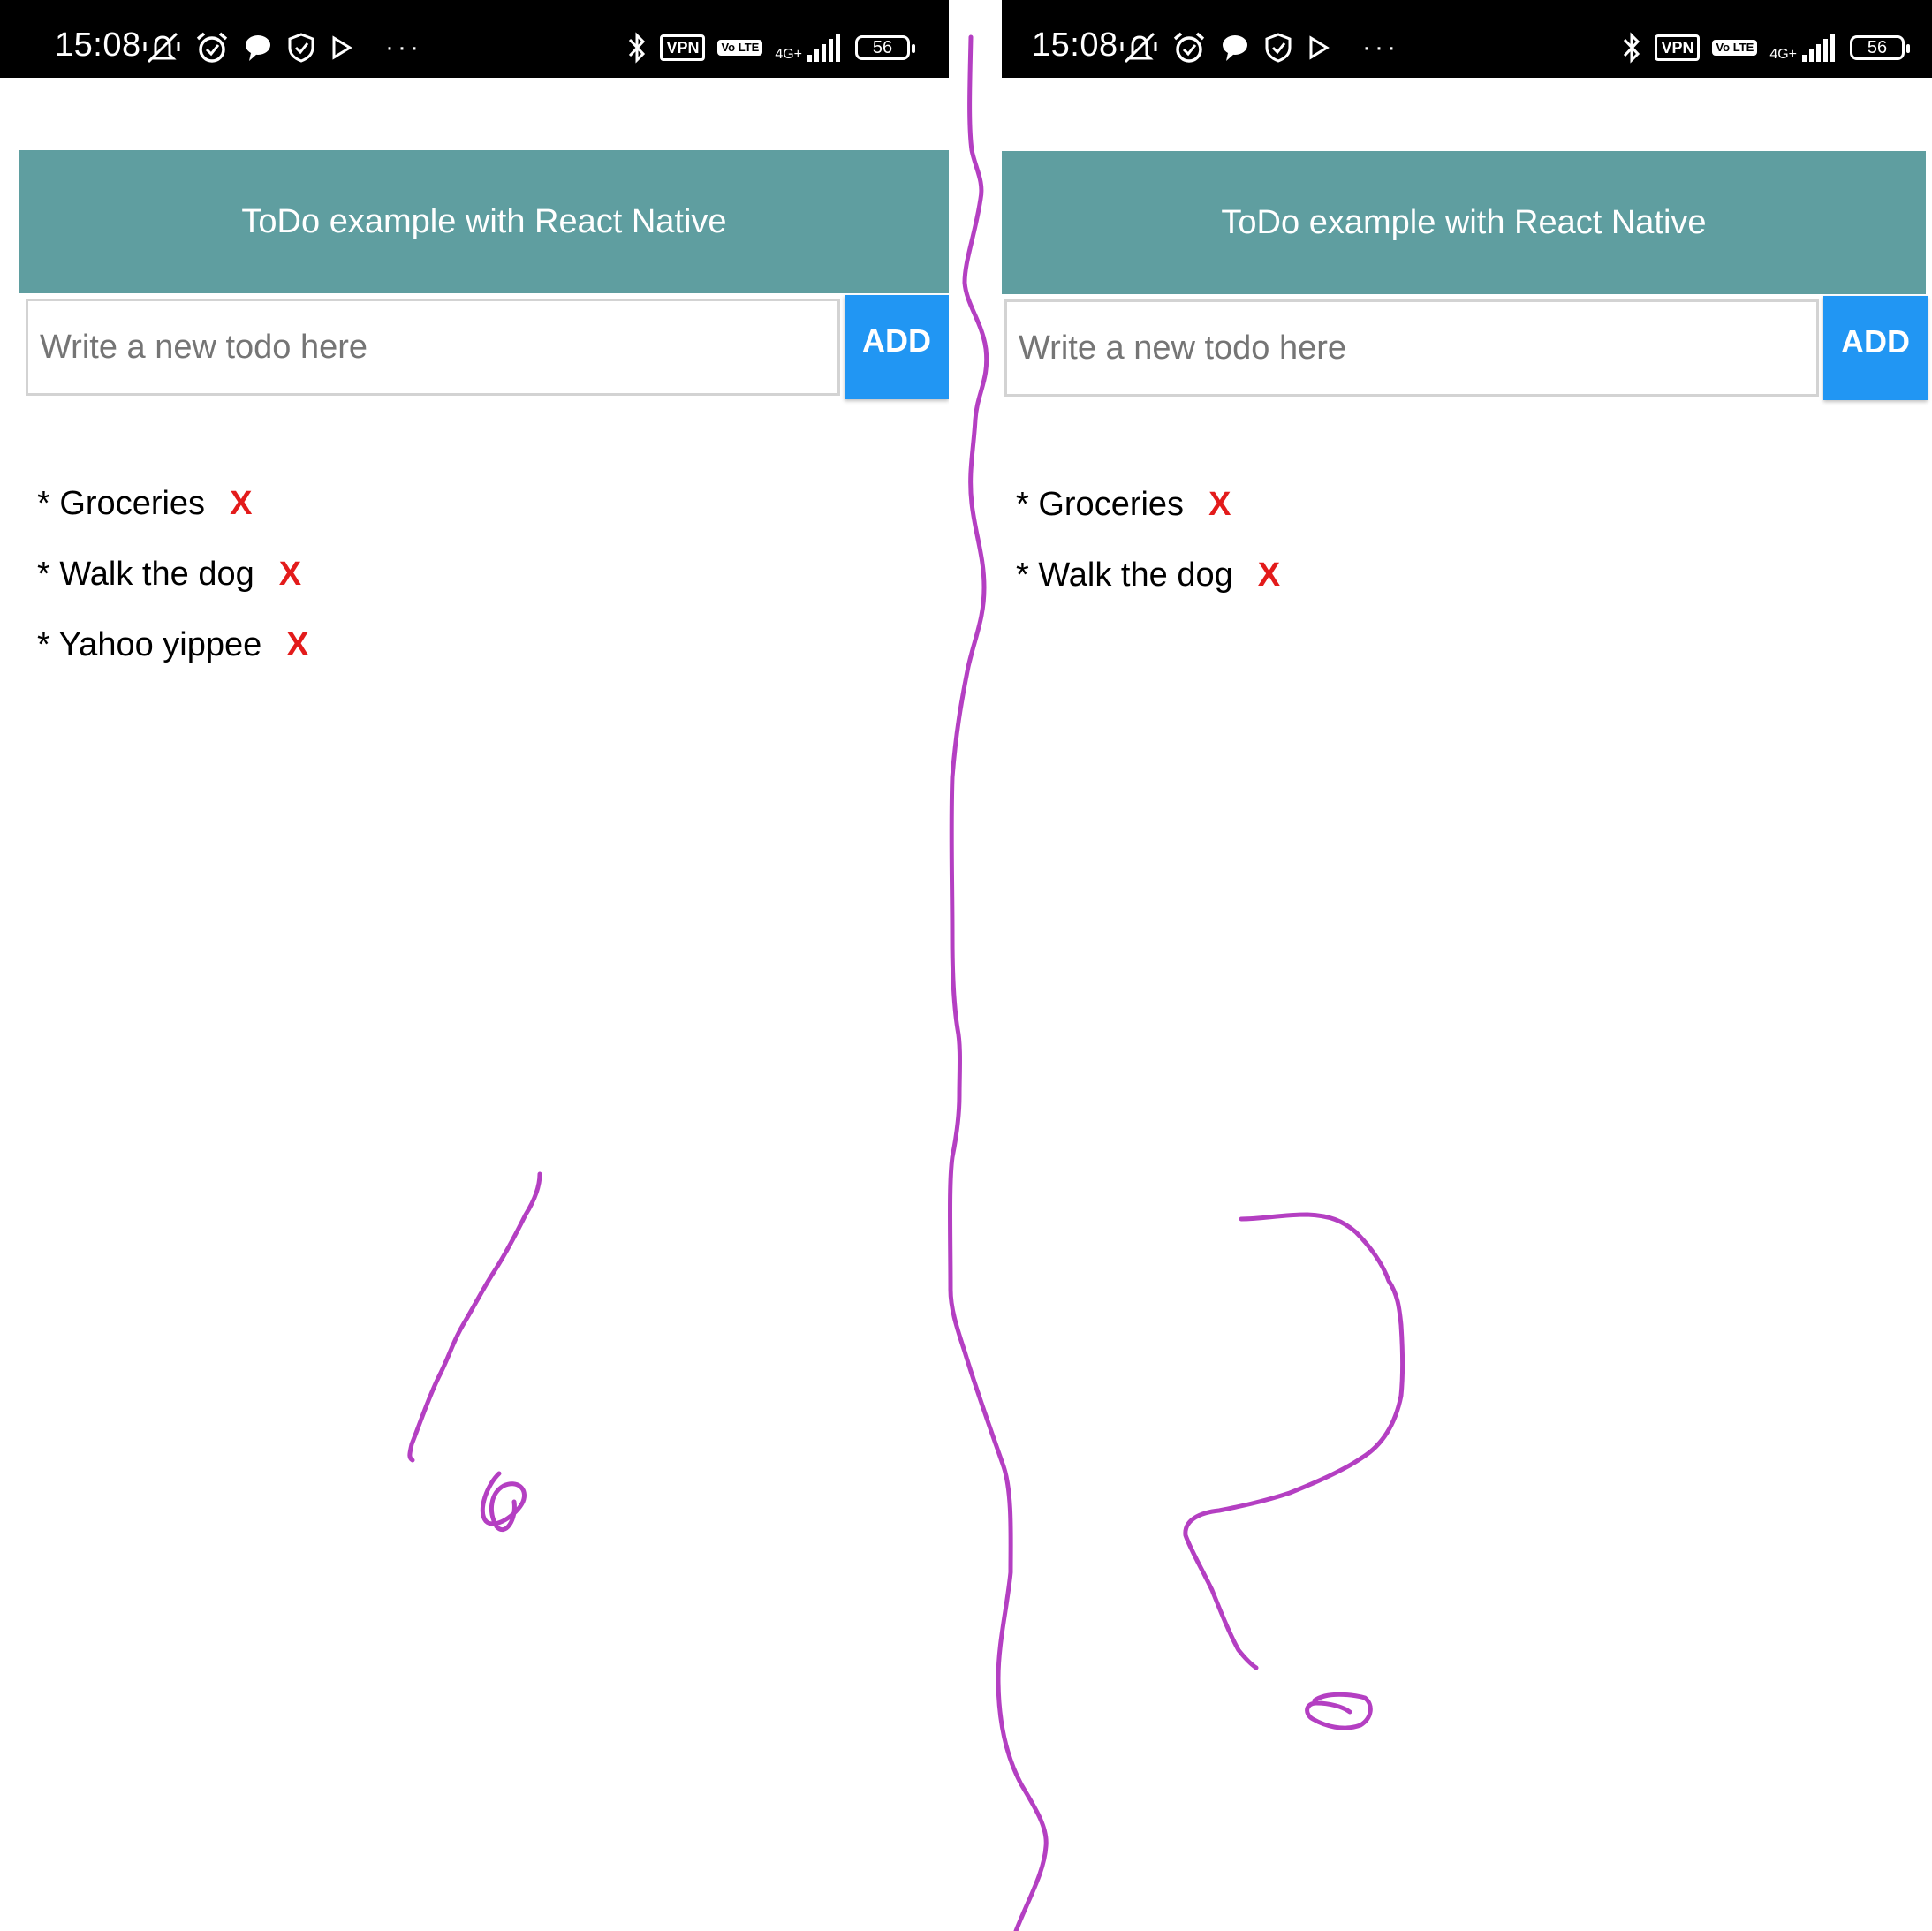 The width and height of the screenshot is (1932, 1931). I want to click on todo-item: * Yahoo yippee X, so click(173, 645).